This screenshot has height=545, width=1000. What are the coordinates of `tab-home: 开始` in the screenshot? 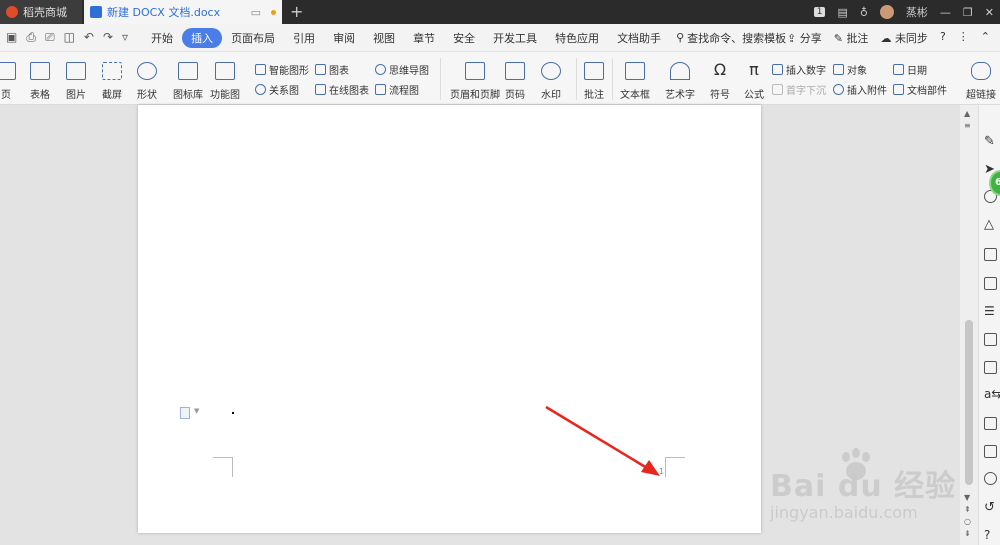 It's located at (162, 38).